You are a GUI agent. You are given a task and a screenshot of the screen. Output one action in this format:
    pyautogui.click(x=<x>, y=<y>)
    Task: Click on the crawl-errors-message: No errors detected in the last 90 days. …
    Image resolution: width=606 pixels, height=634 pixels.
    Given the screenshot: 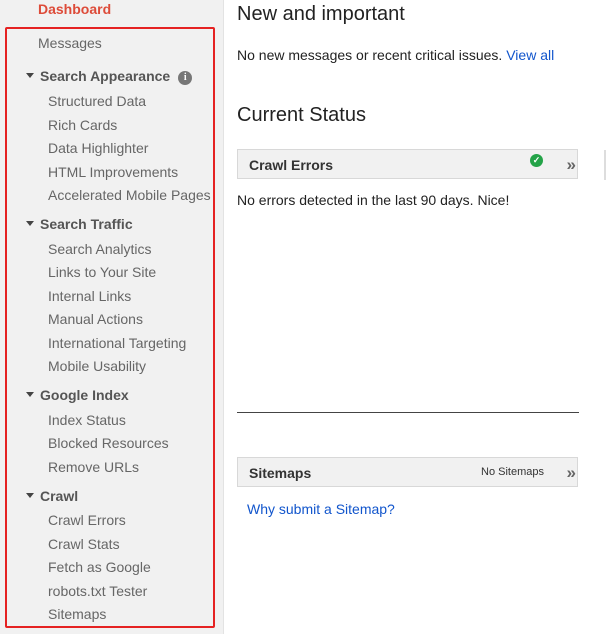 What is the action you would take?
    pyautogui.click(x=373, y=200)
    